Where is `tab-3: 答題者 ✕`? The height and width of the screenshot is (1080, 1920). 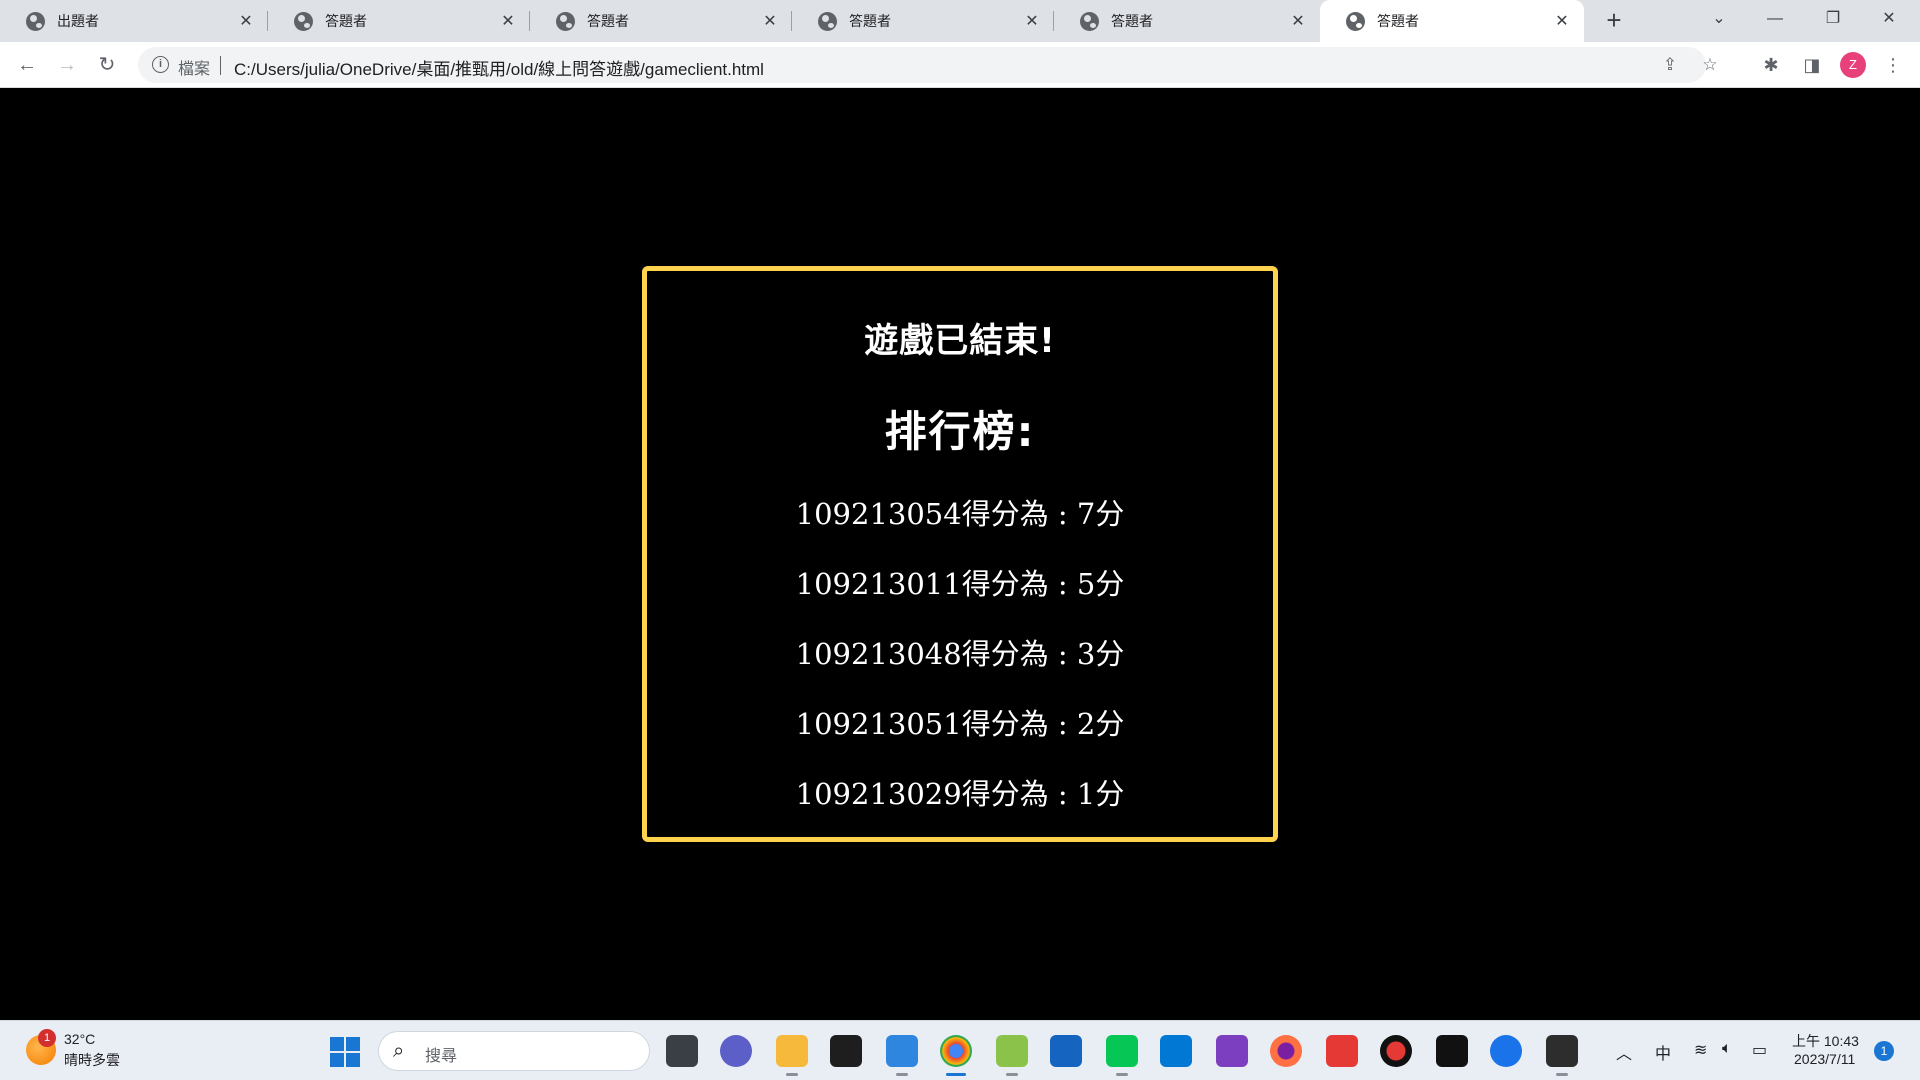 tab-3: 答題者 ✕ is located at coordinates (661, 21).